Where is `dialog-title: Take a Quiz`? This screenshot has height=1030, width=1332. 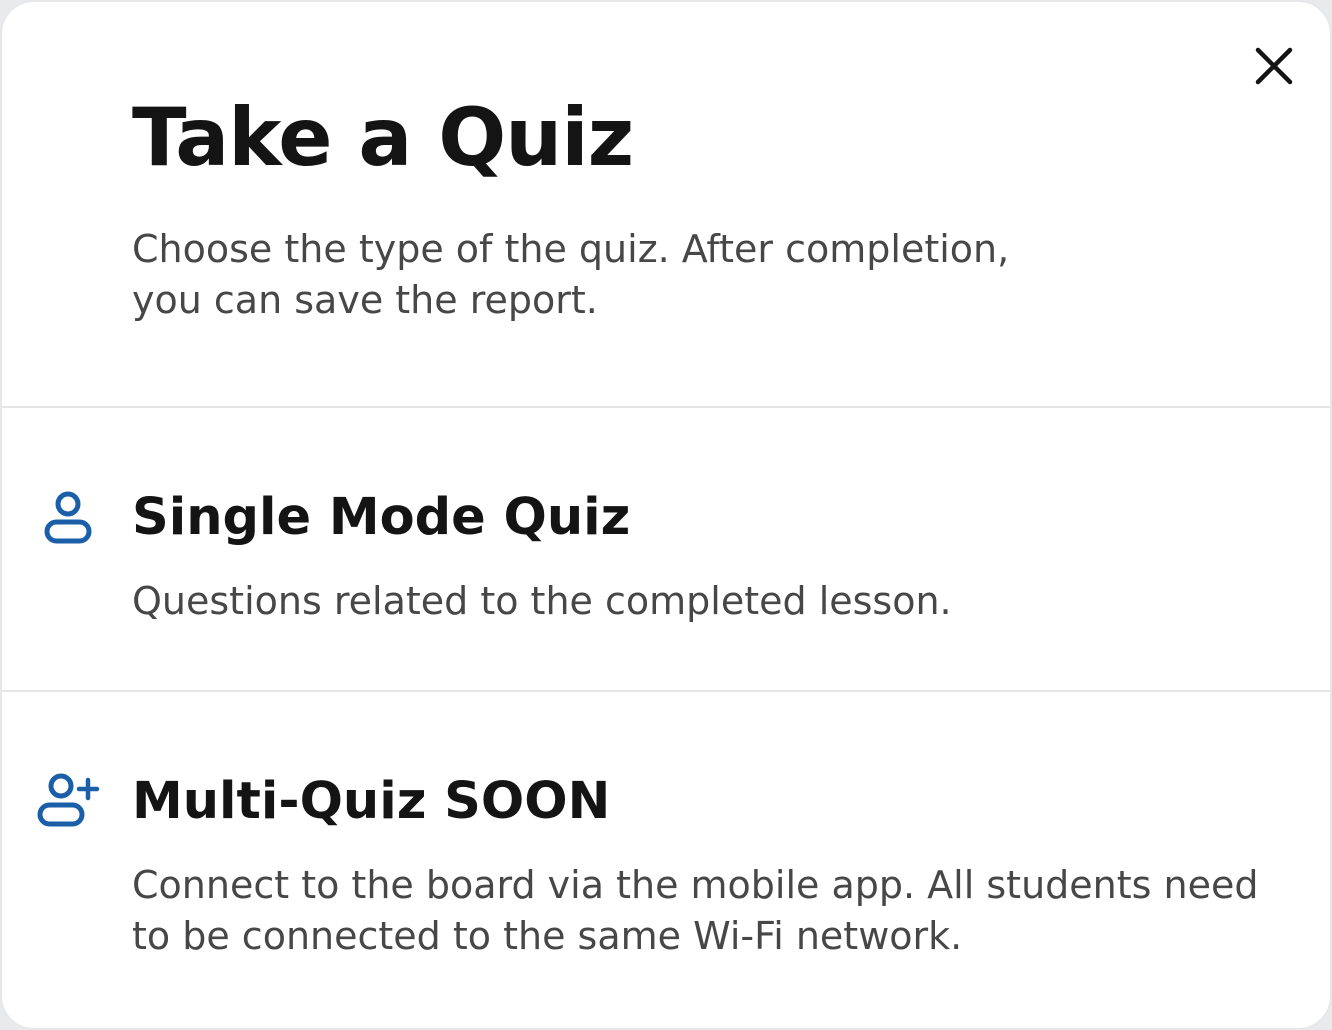
dialog-title: Take a Quiz is located at coordinates (383, 137).